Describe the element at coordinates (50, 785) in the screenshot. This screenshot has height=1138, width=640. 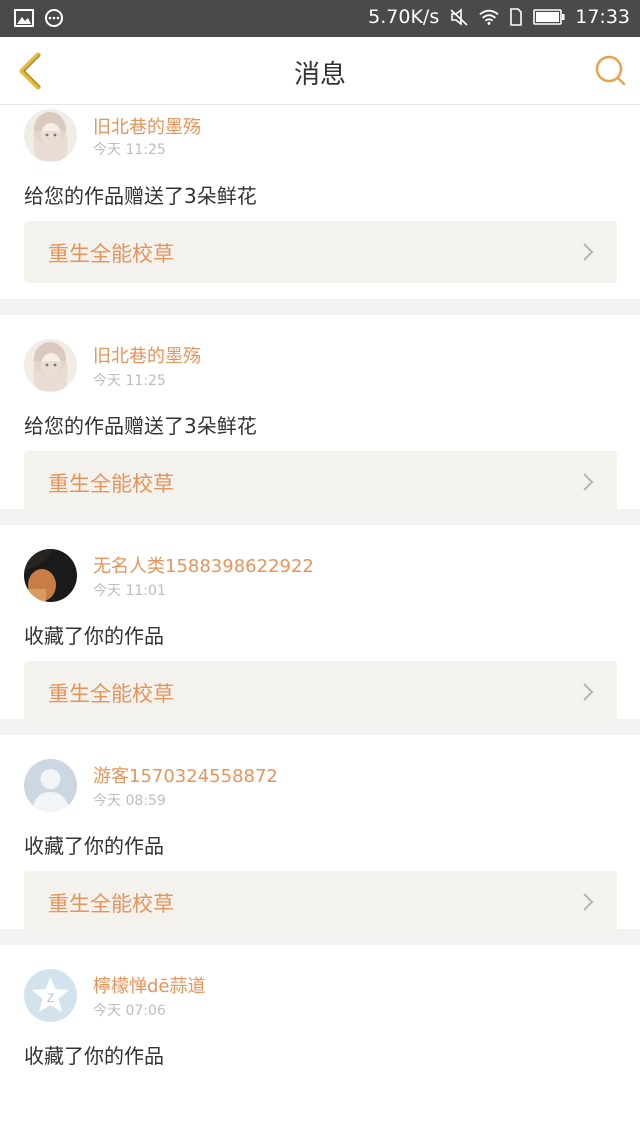
I see `default-person-avatar` at that location.